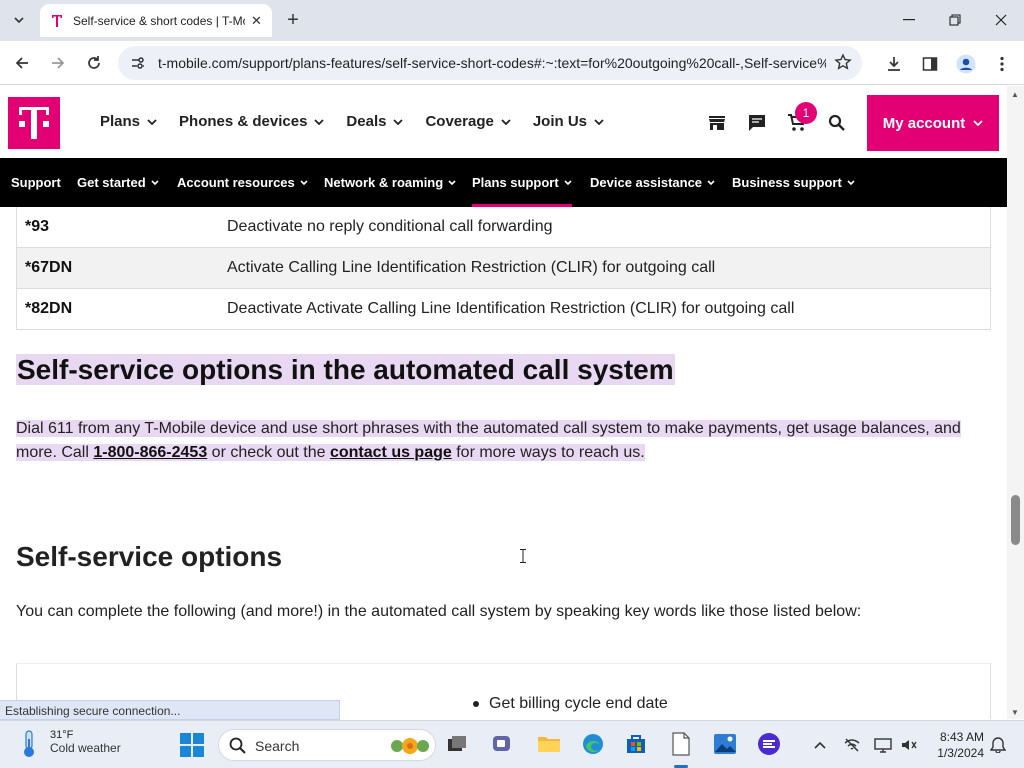 This screenshot has height=768, width=1024. What do you see at coordinates (966, 64) in the screenshot?
I see `profile-avatar-icon` at bounding box center [966, 64].